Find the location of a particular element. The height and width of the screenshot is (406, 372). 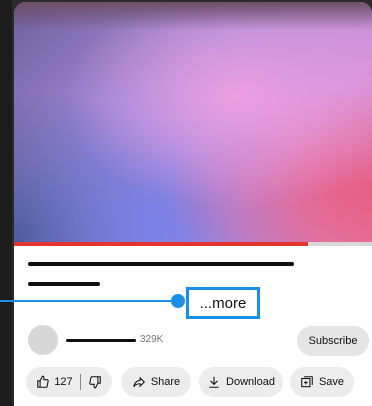

callout-line is located at coordinates (88, 301).